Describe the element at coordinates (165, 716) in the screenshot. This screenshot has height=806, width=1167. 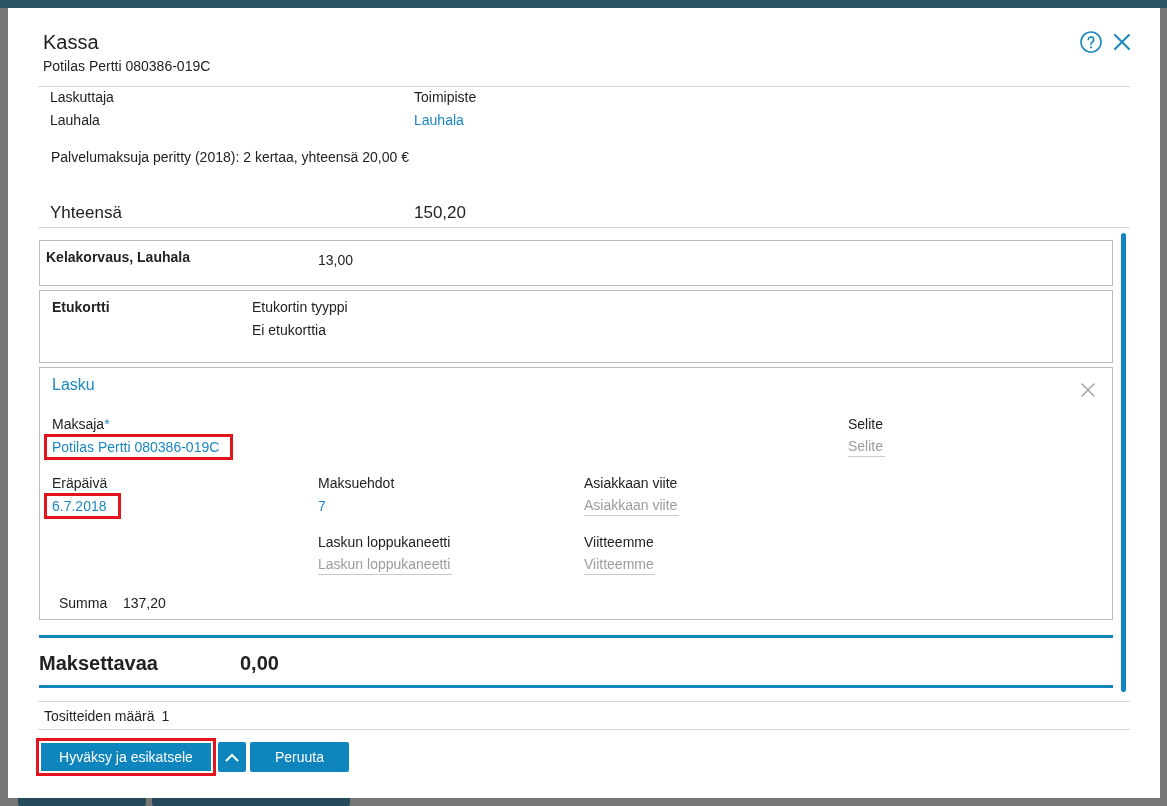
I see `voucher-count-value: 1` at that location.